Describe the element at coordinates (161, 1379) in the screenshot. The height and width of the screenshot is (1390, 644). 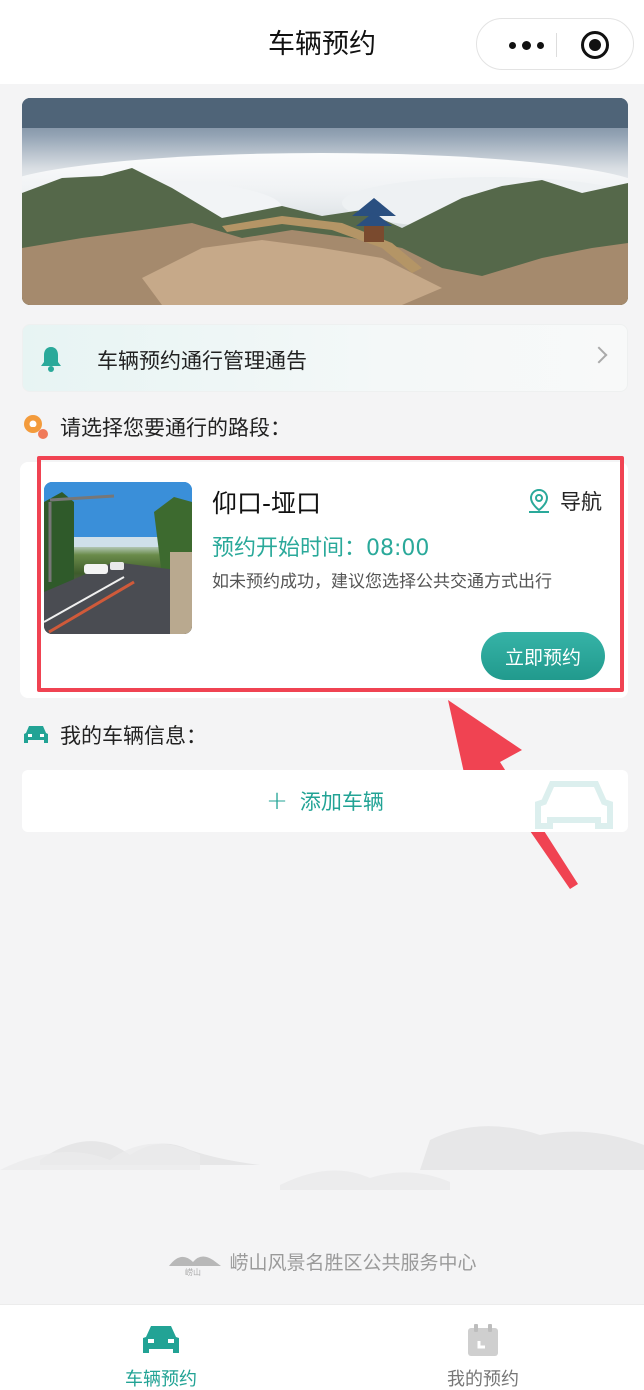
I see `tab-label: 车辆预约` at that location.